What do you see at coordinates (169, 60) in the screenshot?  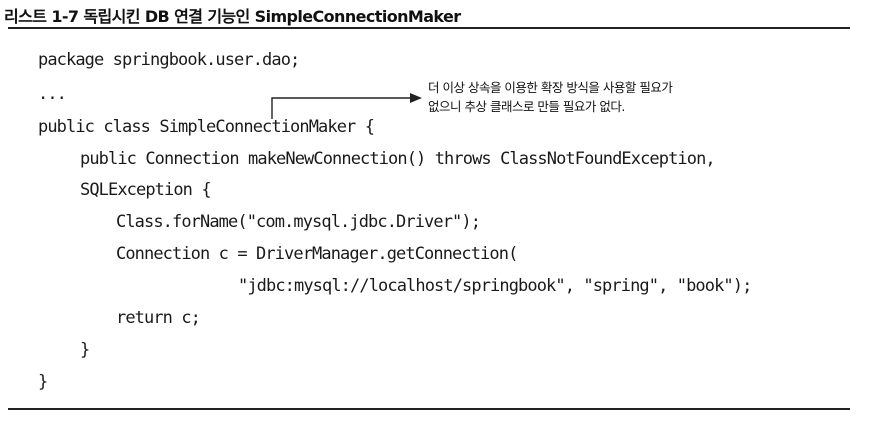 I see `code-line-package: package springbook.user.dao;` at bounding box center [169, 60].